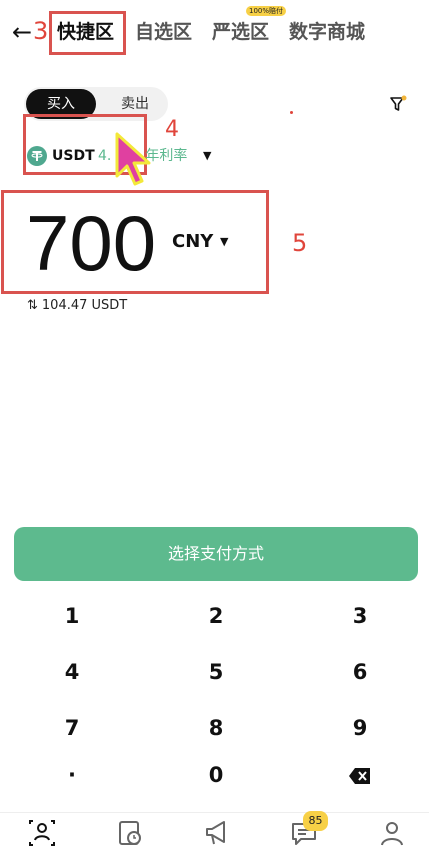 This screenshot has width=429, height=853. What do you see at coordinates (216, 672) in the screenshot?
I see `key-5: 5` at bounding box center [216, 672].